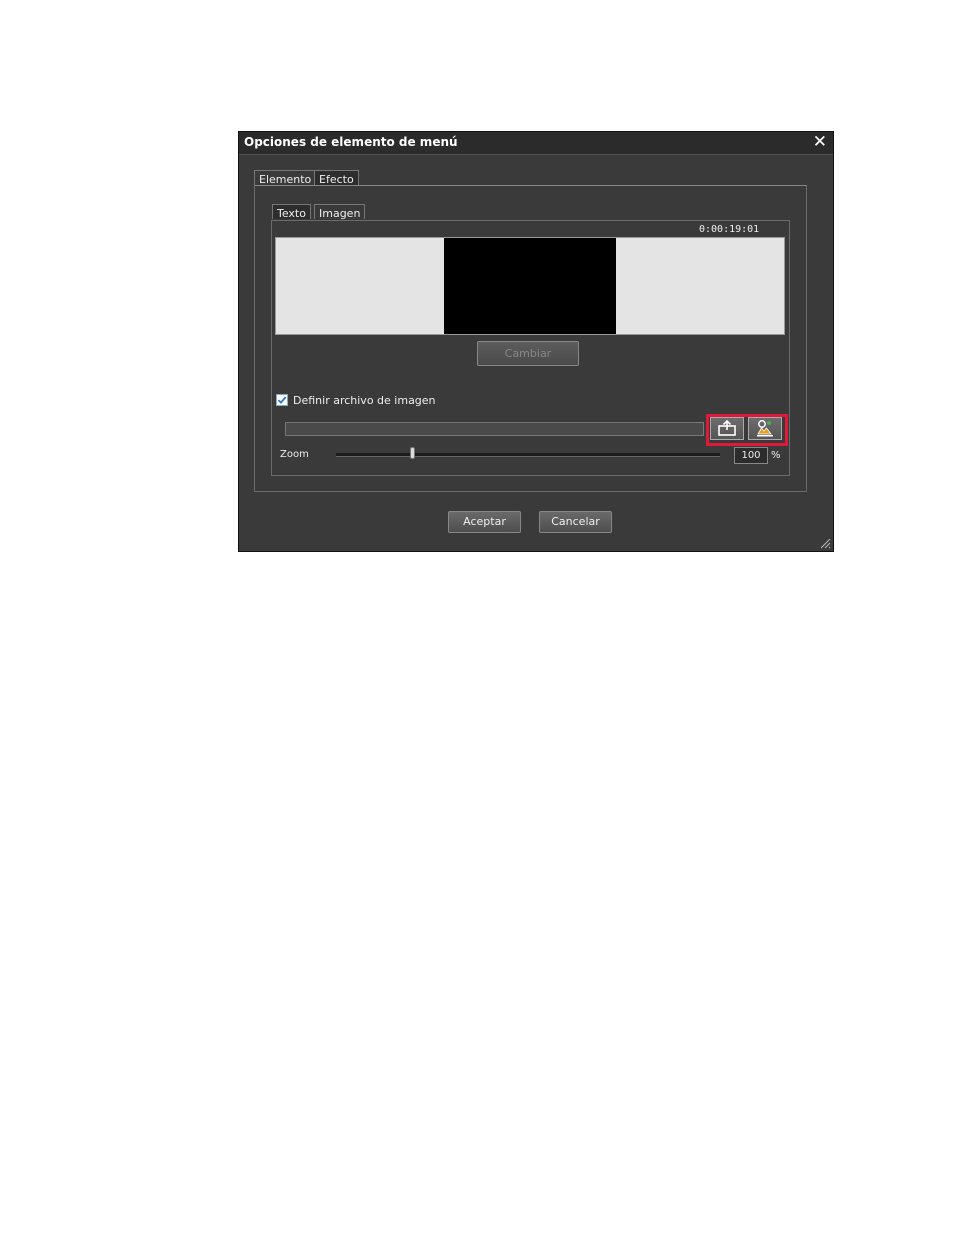 The height and width of the screenshot is (1235, 954). I want to click on tab-imagen: Imagen, so click(340, 212).